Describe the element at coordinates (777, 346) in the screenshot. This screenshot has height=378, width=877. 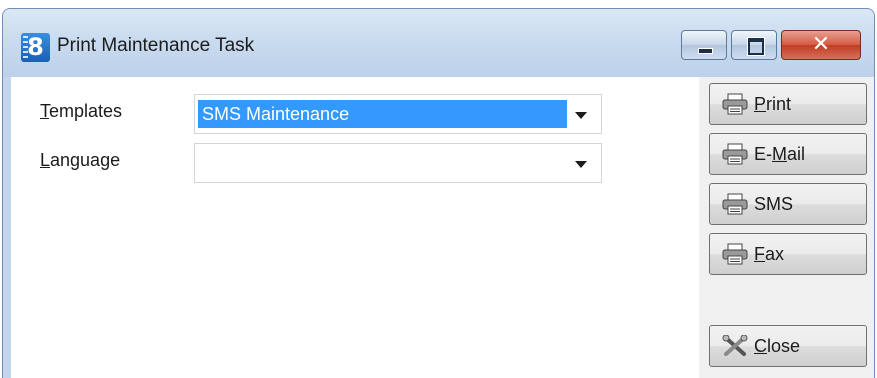
I see `close-label: Close` at that location.